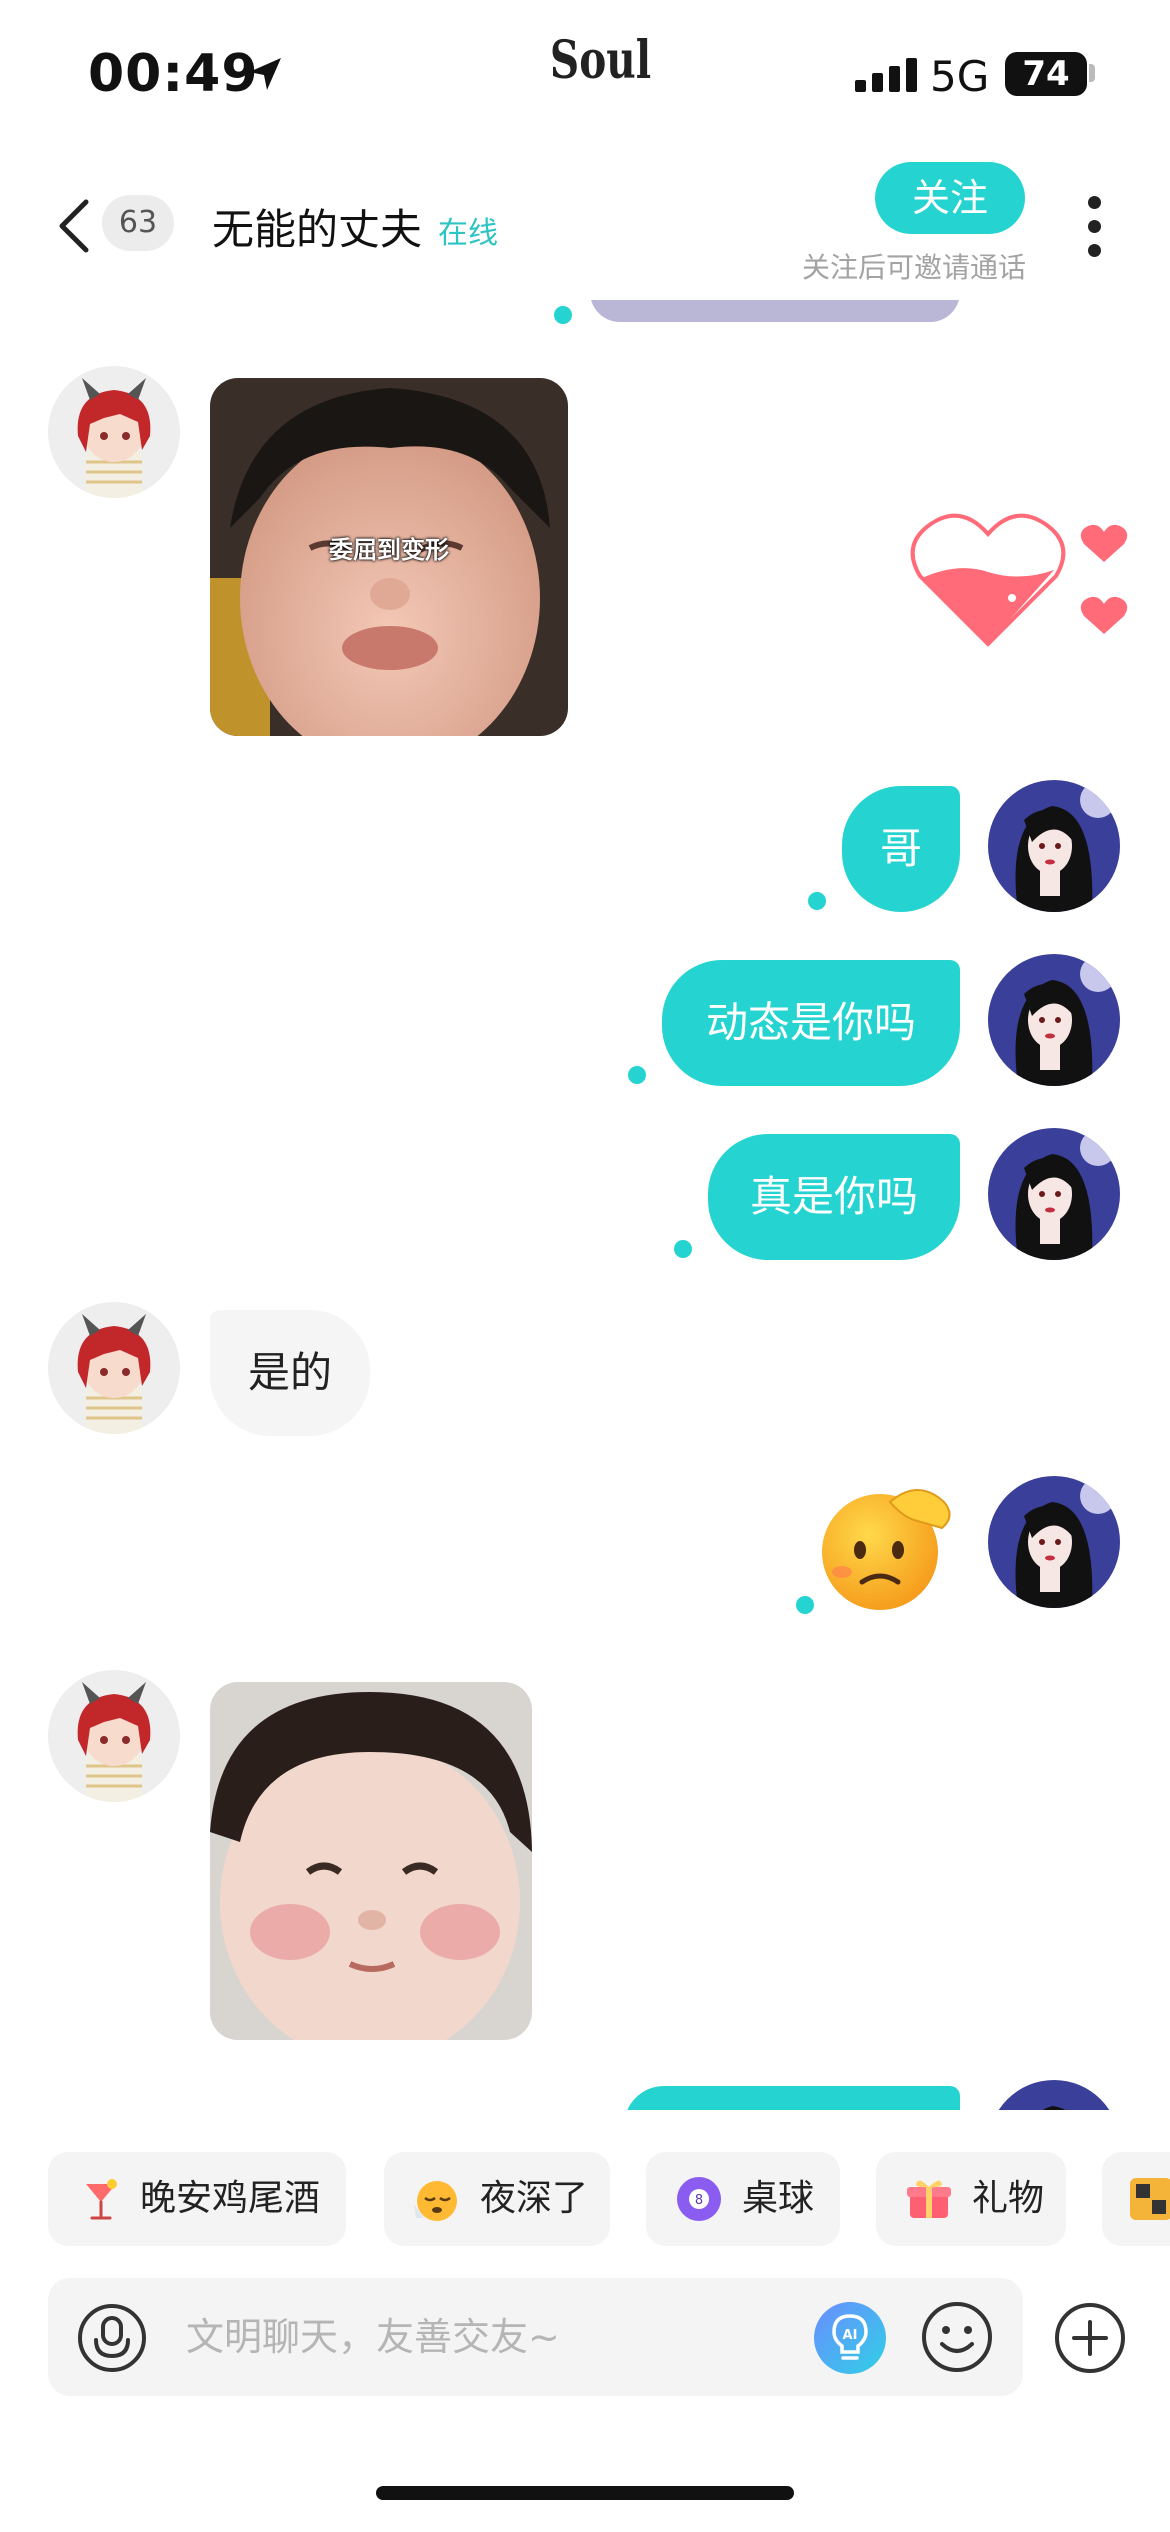 The height and width of the screenshot is (2532, 1170). I want to click on more-options-icon, so click(1095, 227).